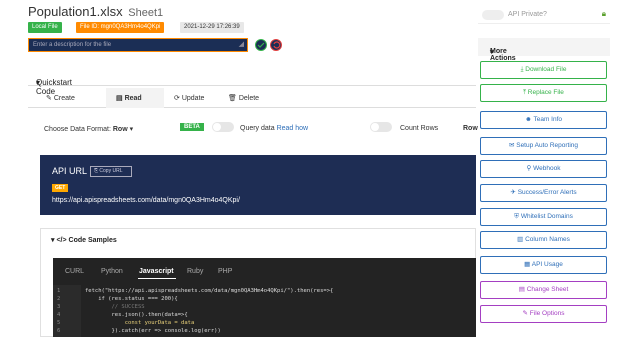 This screenshot has height=337, width=639. What do you see at coordinates (212, 27) in the screenshot?
I see `timestamp-badge: 2021-12-29 17:26:39` at bounding box center [212, 27].